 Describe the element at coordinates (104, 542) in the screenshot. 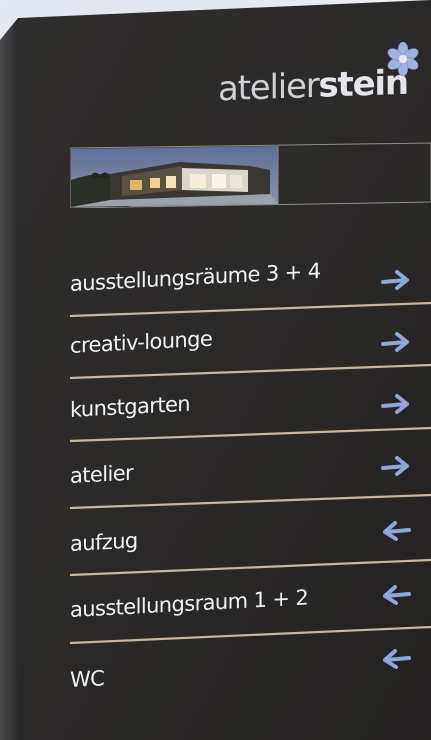

I see `row-label-aufzug: aufzug` at that location.